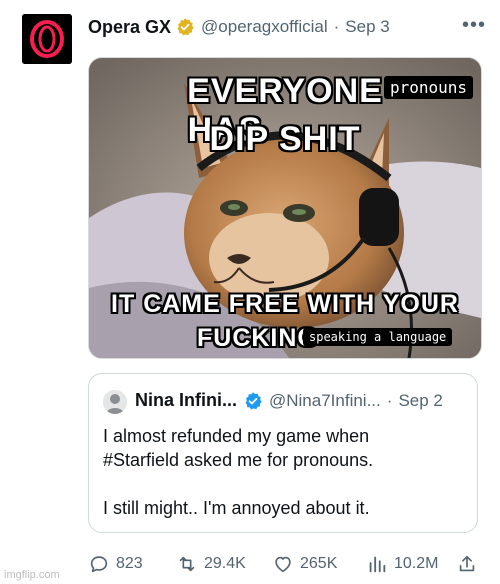  I want to click on meme-bottom-word: FUCKING, so click(257, 338).